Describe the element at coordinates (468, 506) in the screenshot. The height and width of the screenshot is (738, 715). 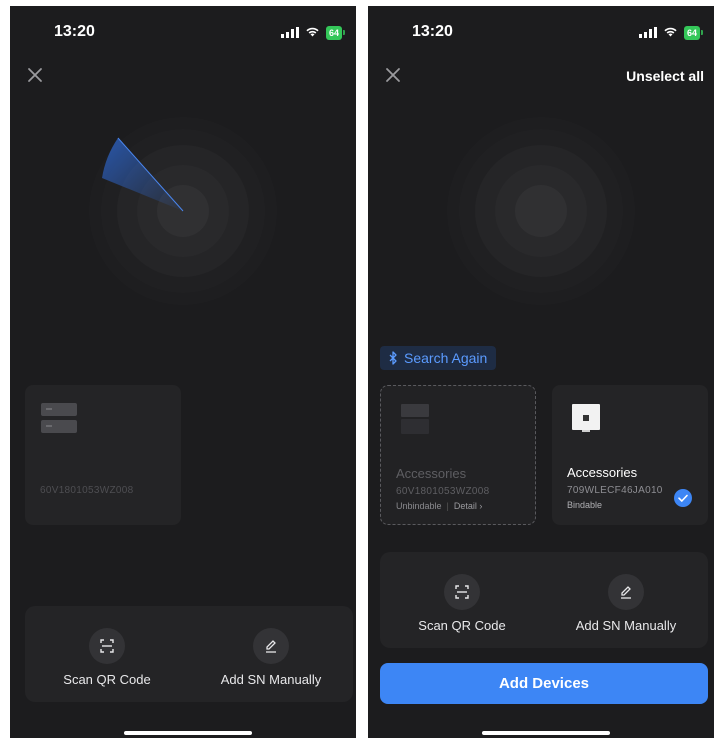
I see `detail-link: Detail ›` at that location.